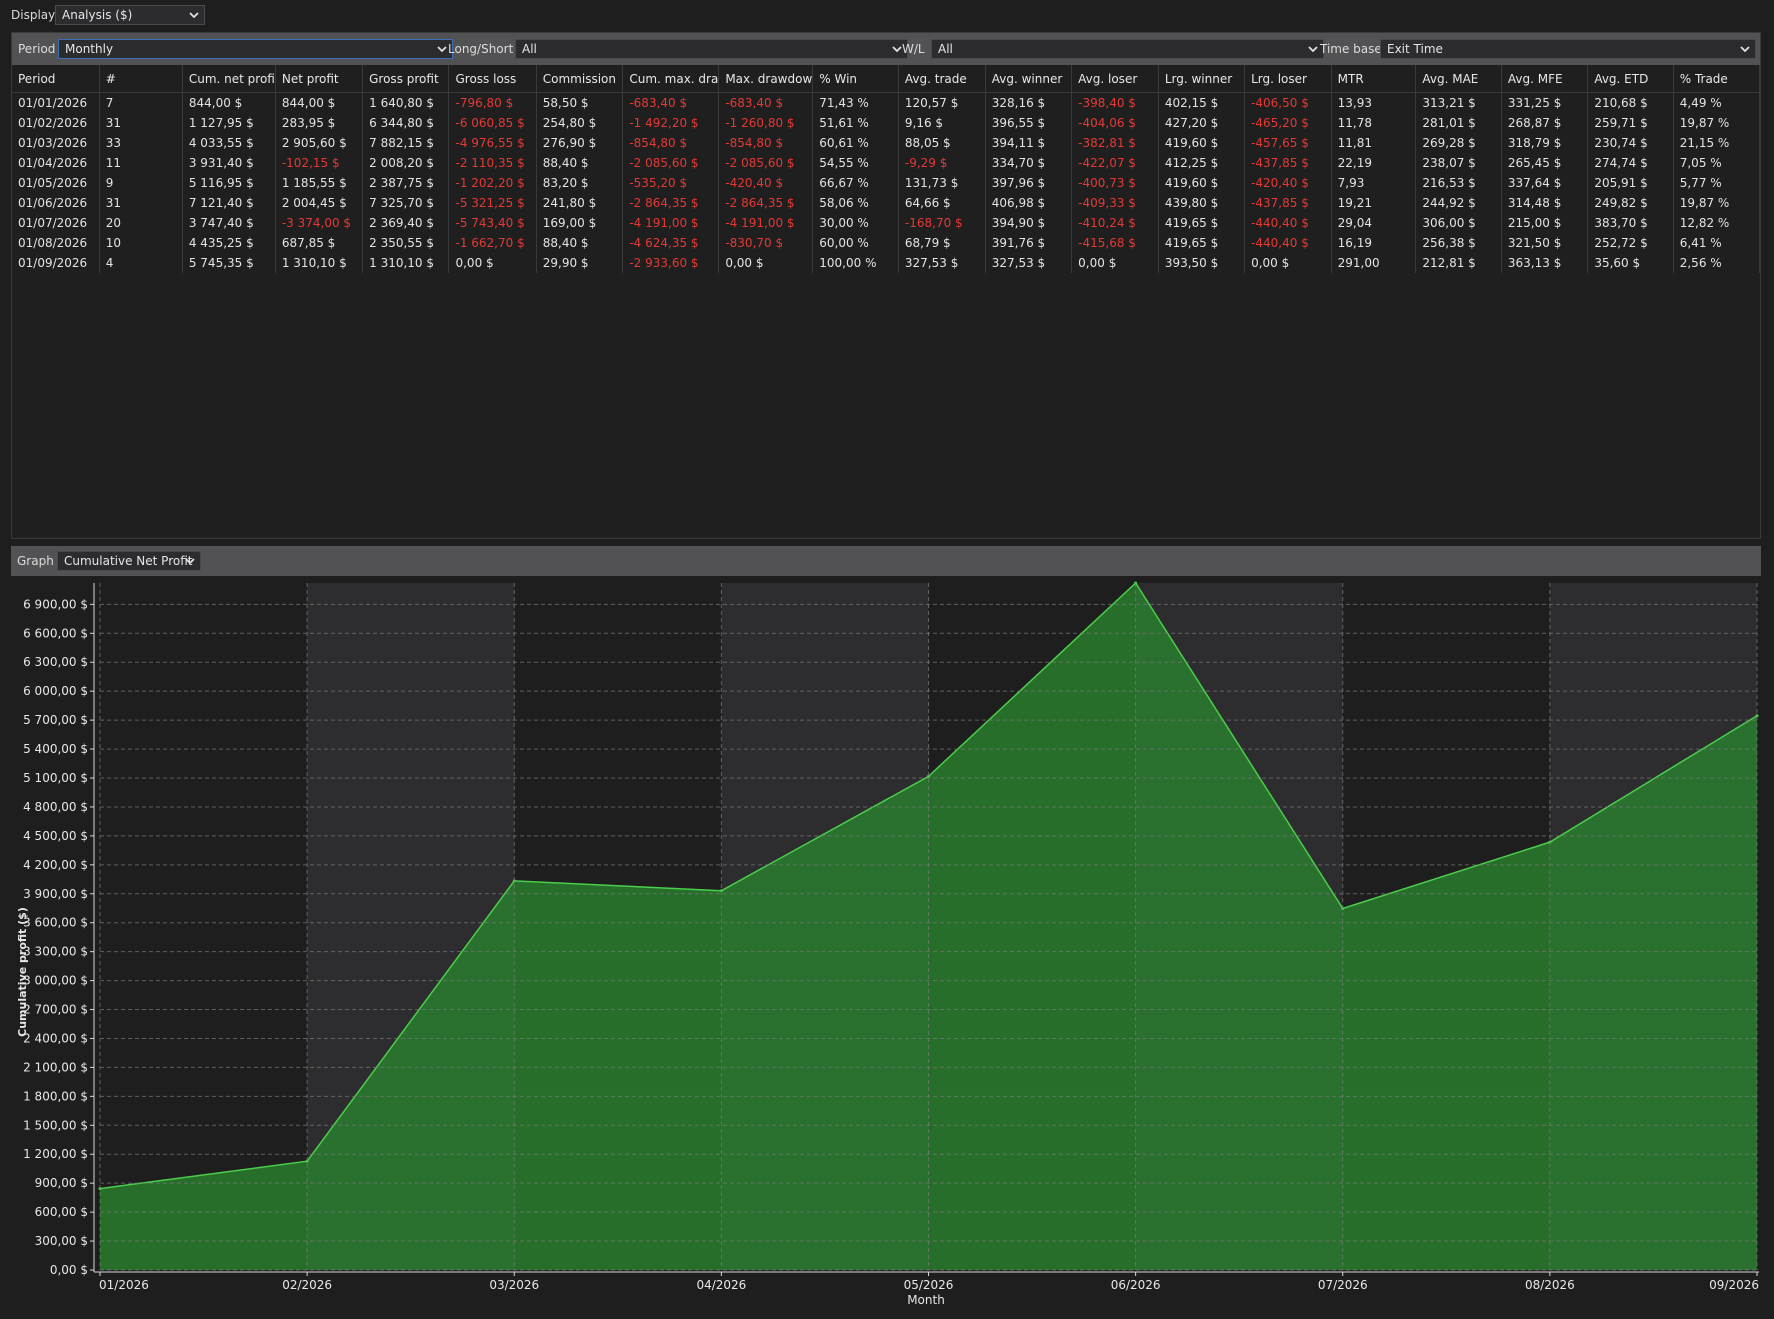 This screenshot has height=1319, width=1774. What do you see at coordinates (1745, 49) in the screenshot?
I see `chevron-down-icon` at bounding box center [1745, 49].